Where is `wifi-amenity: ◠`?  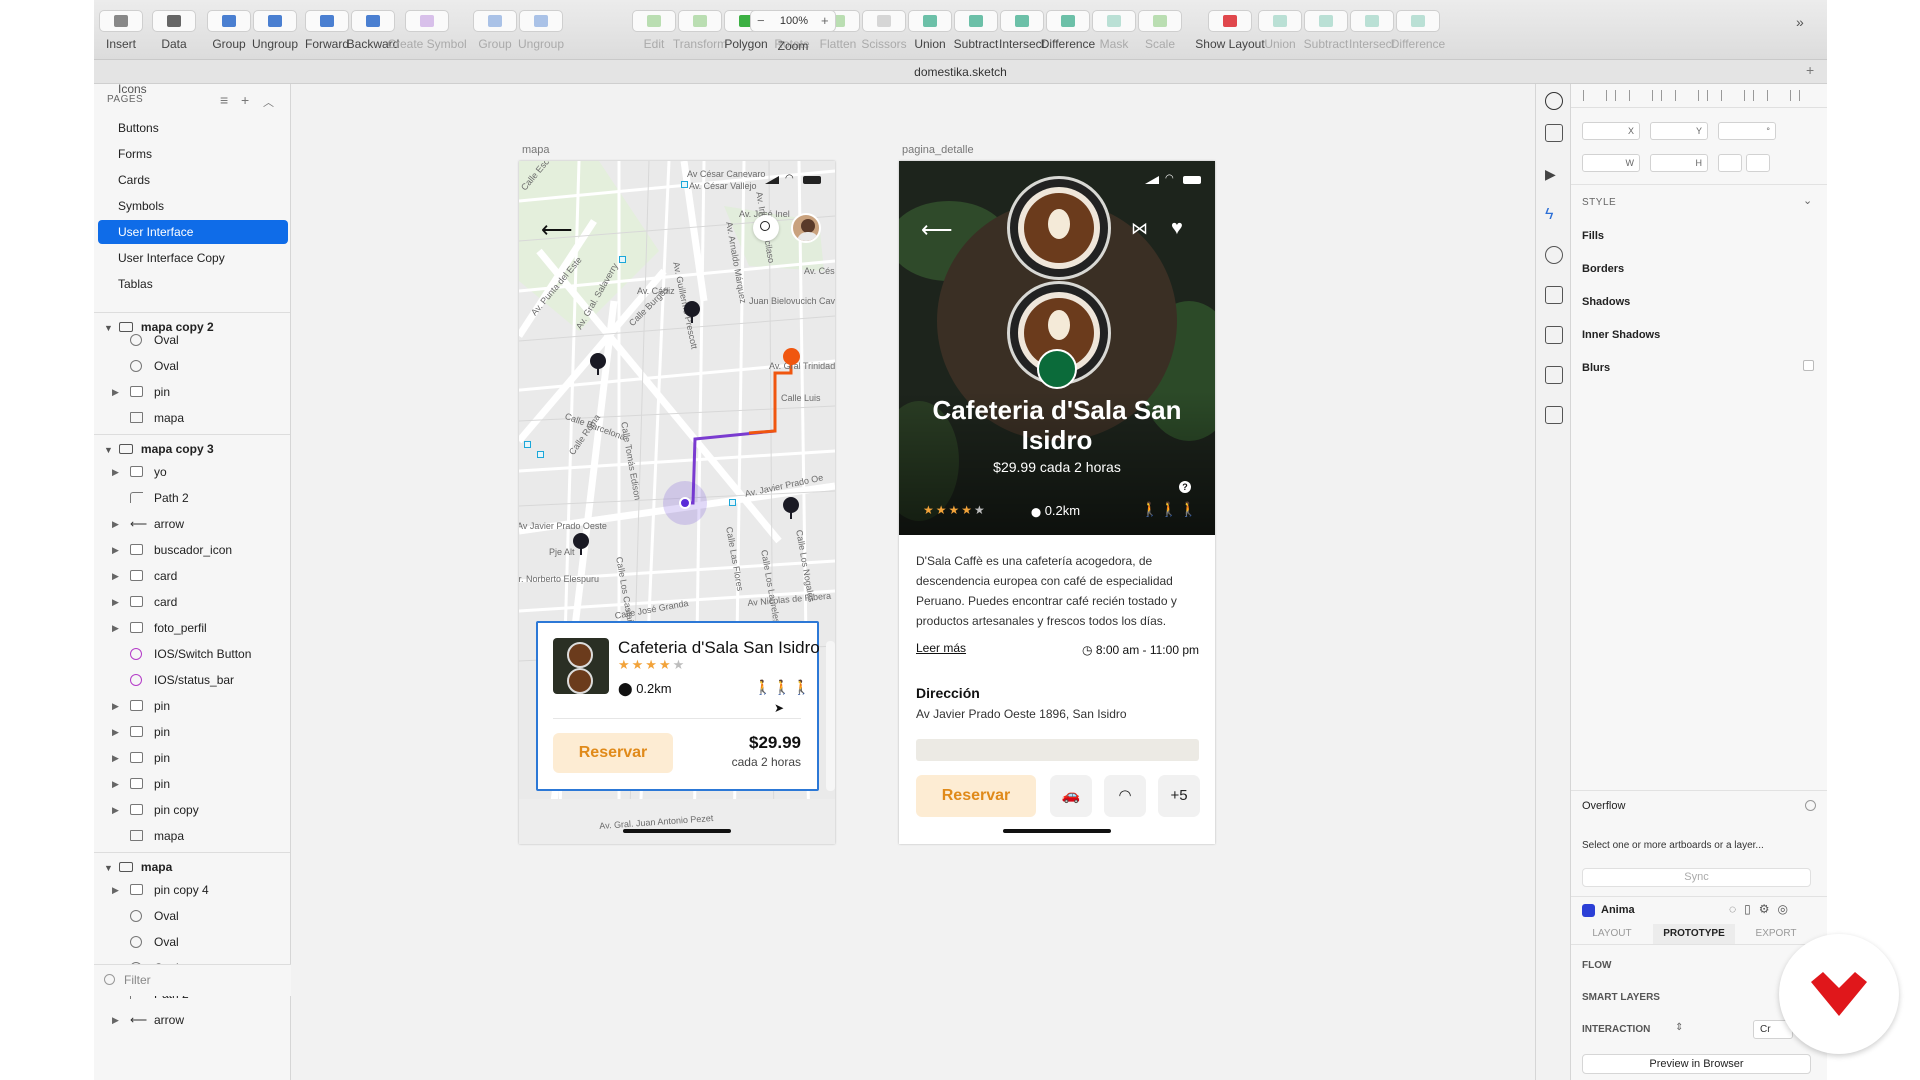
wifi-amenity: ◠ is located at coordinates (1125, 796).